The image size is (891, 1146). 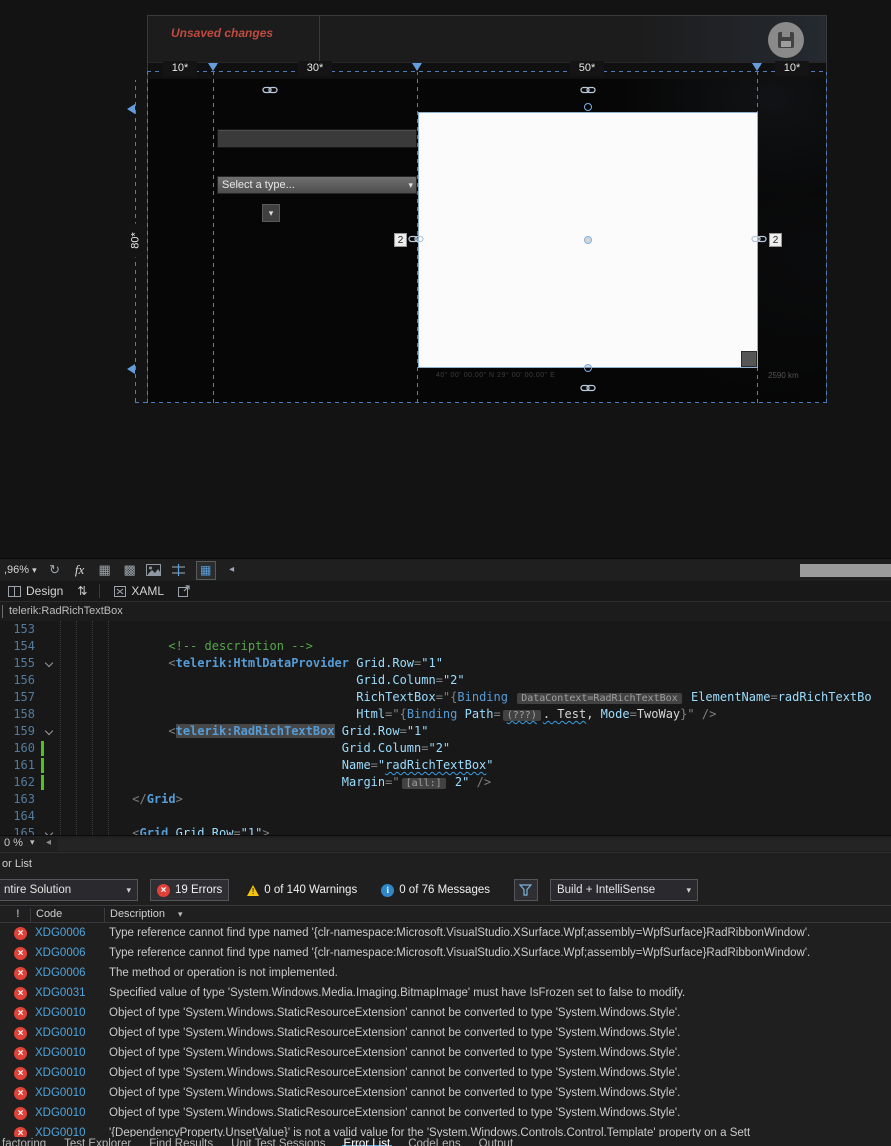 I want to click on code-line: 164, so click(x=445, y=816).